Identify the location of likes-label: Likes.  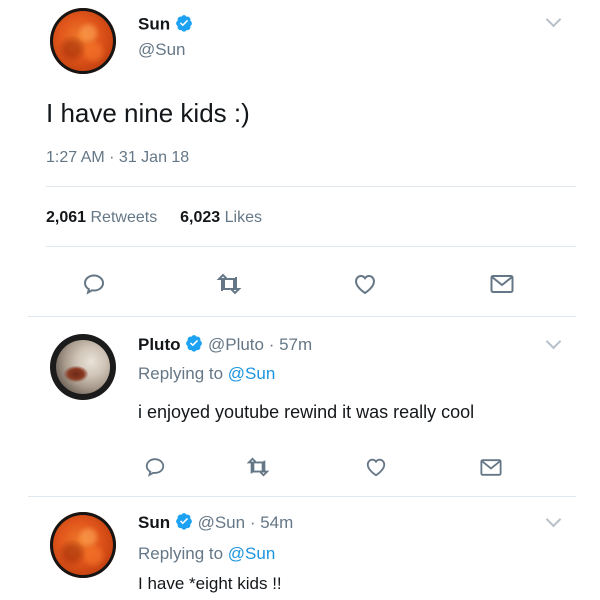
(243, 217).